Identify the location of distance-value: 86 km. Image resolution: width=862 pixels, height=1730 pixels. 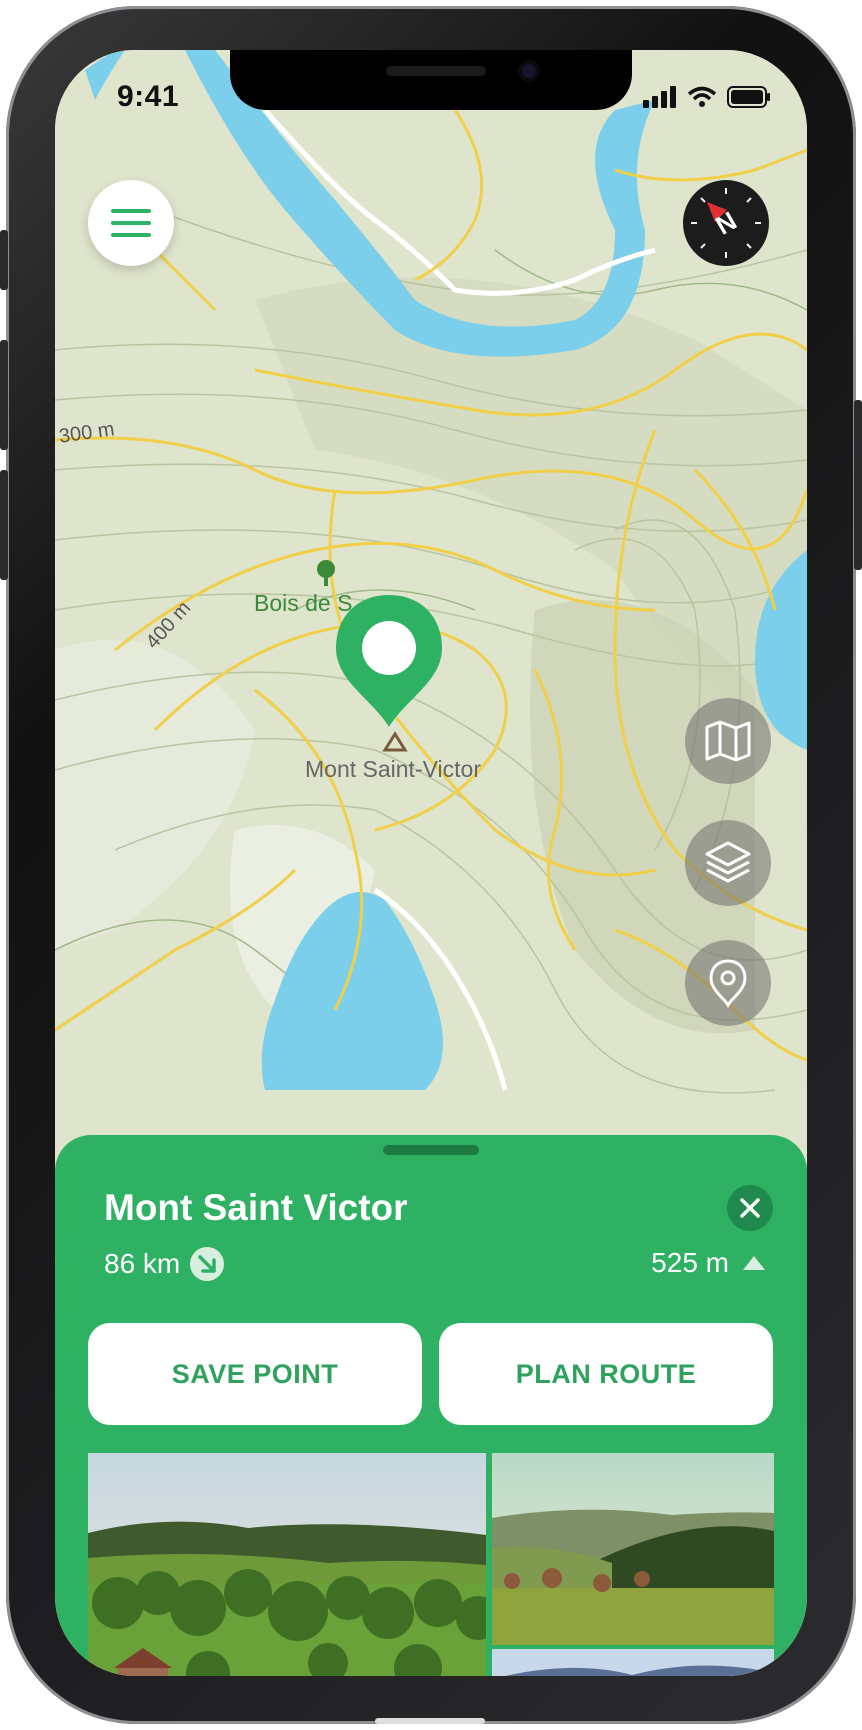
(142, 1263).